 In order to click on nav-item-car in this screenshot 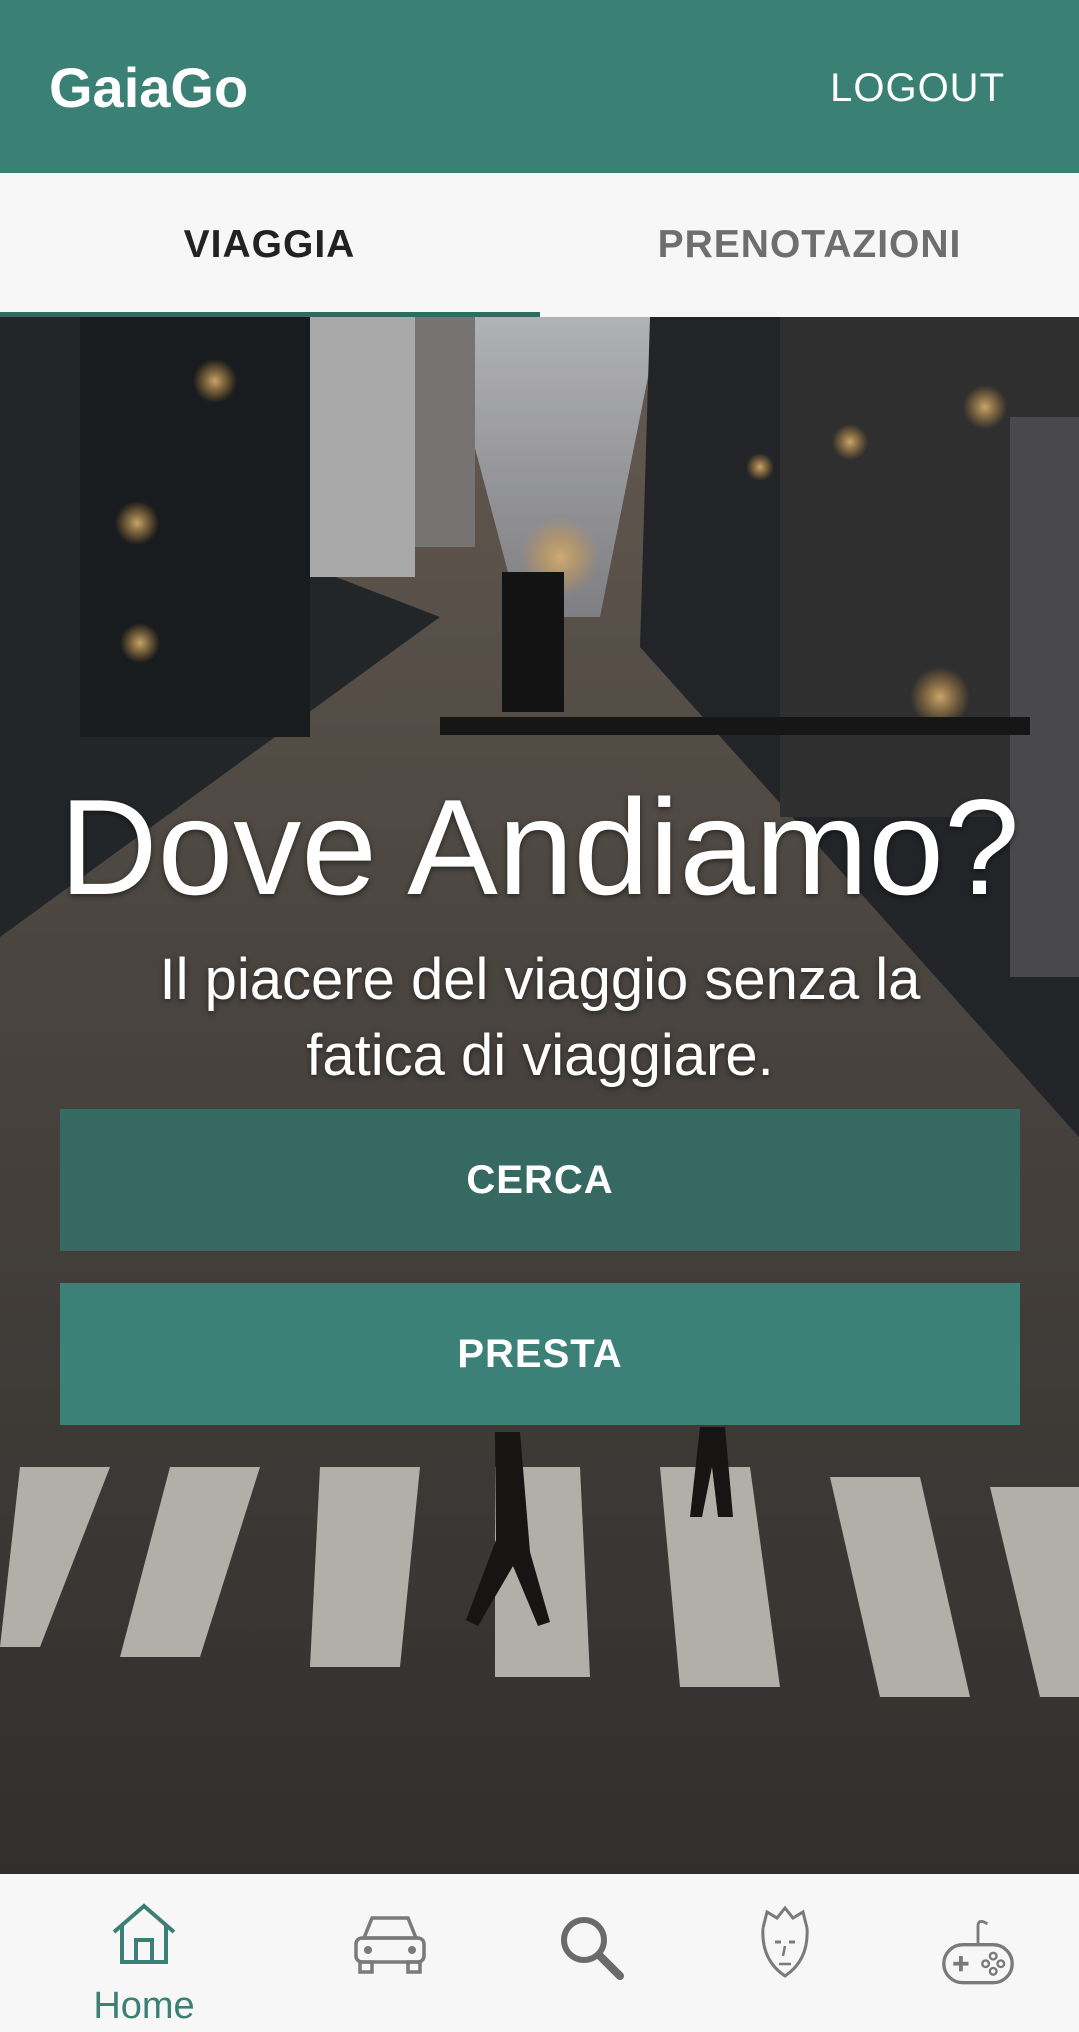, I will do `click(322, 1953)`.